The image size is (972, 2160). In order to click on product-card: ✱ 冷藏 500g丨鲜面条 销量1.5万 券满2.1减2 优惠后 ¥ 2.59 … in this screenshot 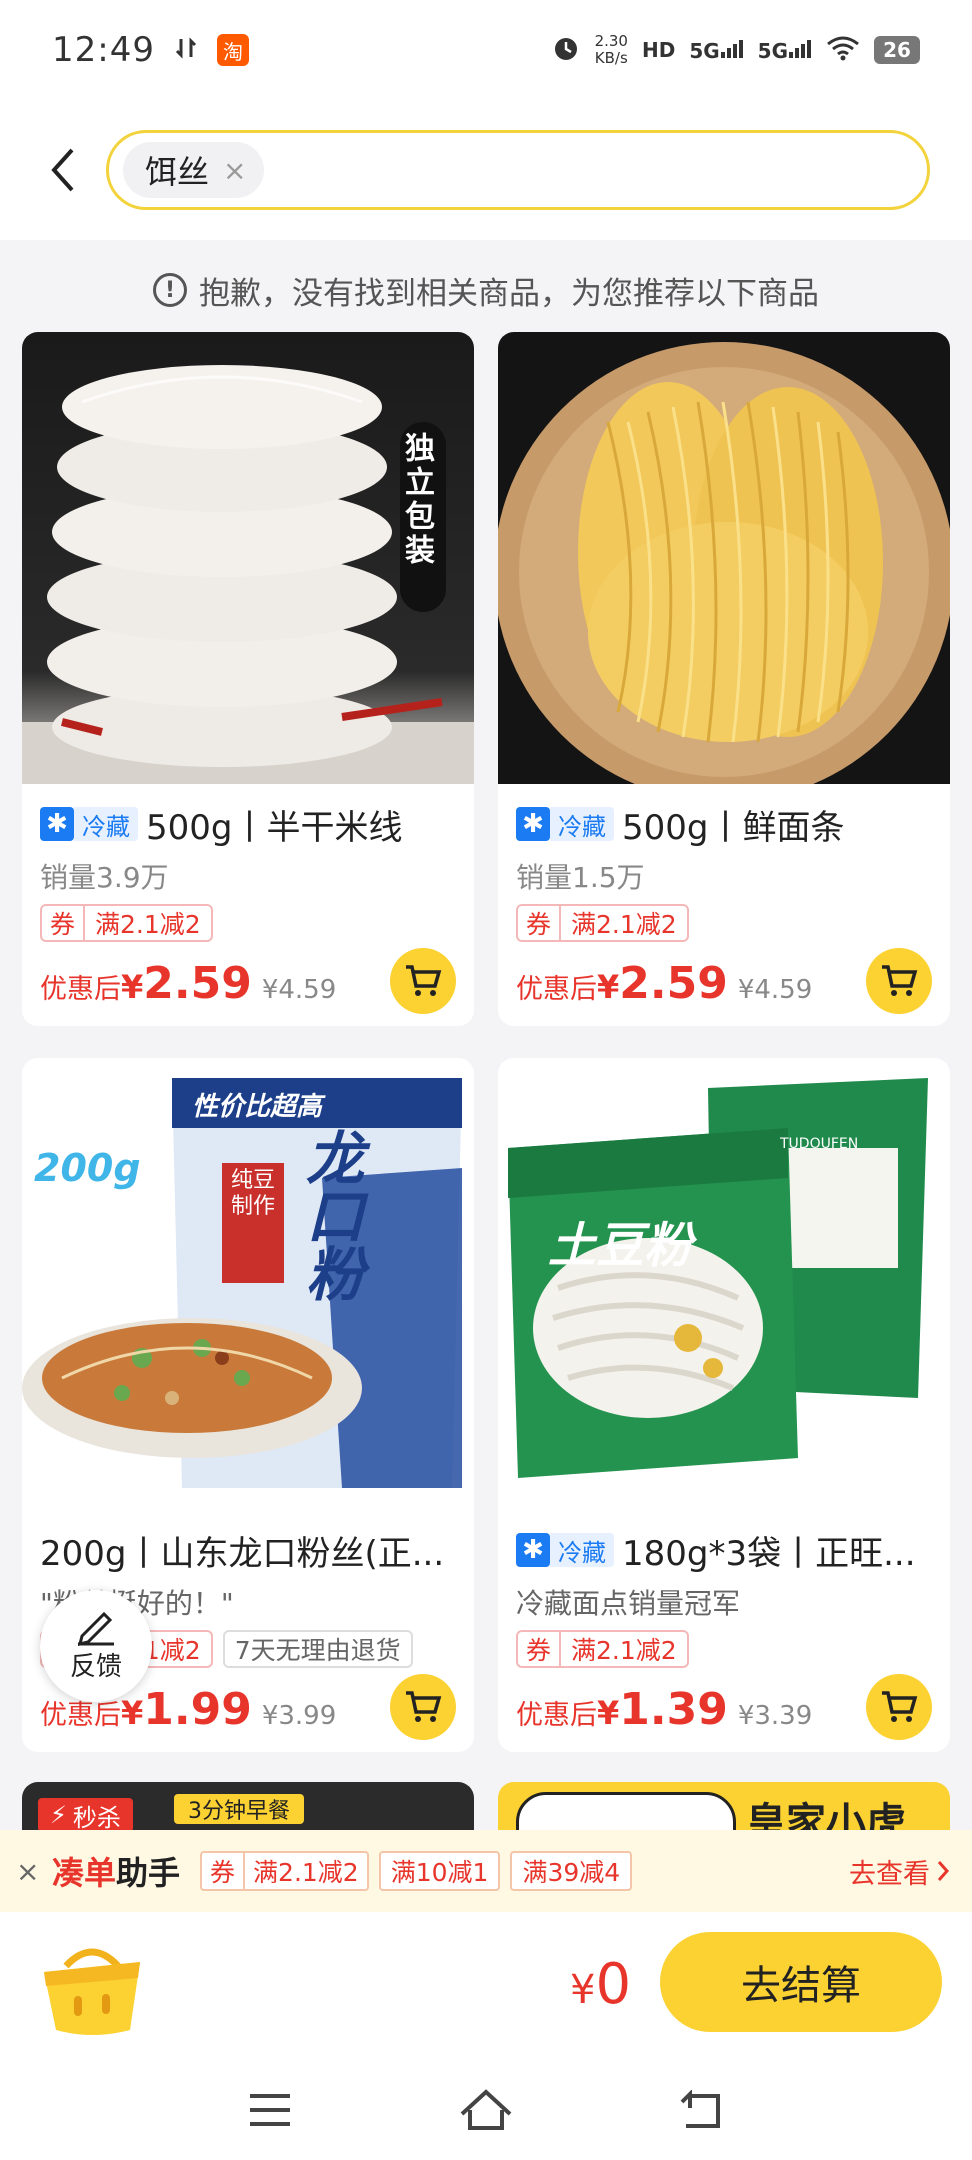, I will do `click(724, 679)`.